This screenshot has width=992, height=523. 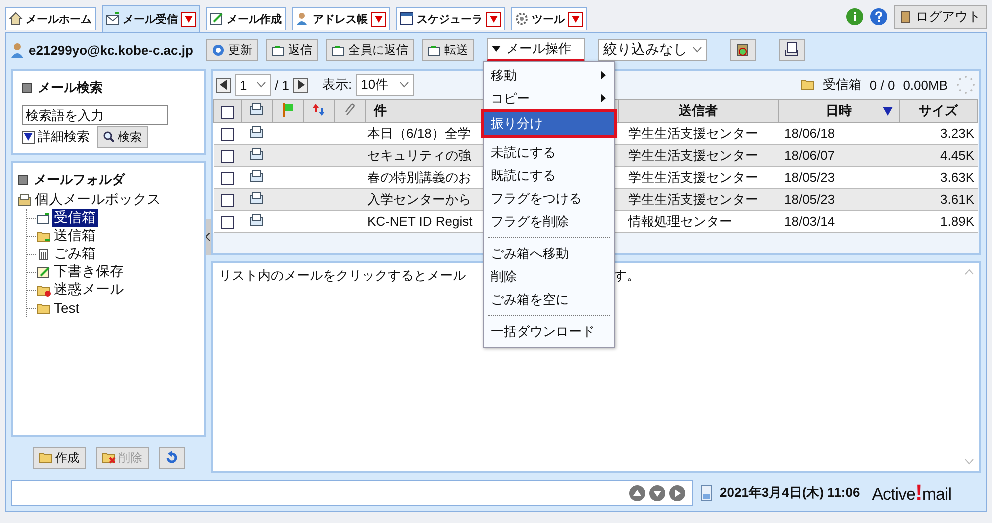 What do you see at coordinates (342, 276) in the screenshot?
I see `preview-message: リスト内のメールをクリックするとメール` at bounding box center [342, 276].